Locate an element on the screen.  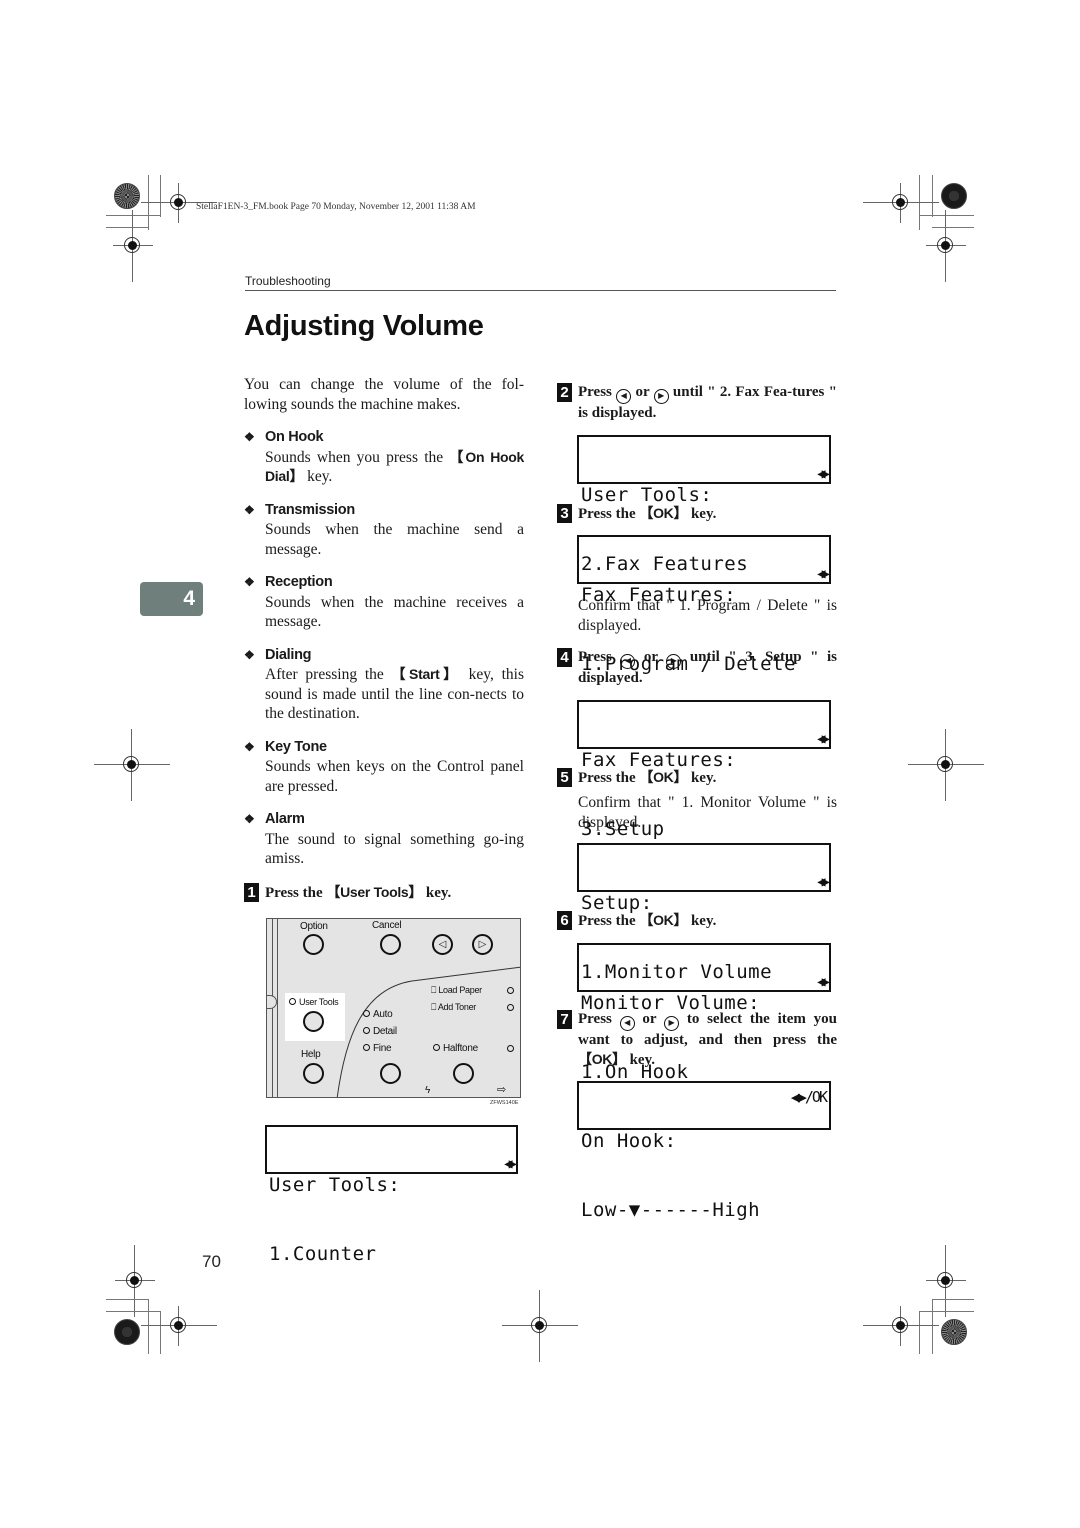
lcd-line-1: On Hook: is located at coordinates (629, 1140).